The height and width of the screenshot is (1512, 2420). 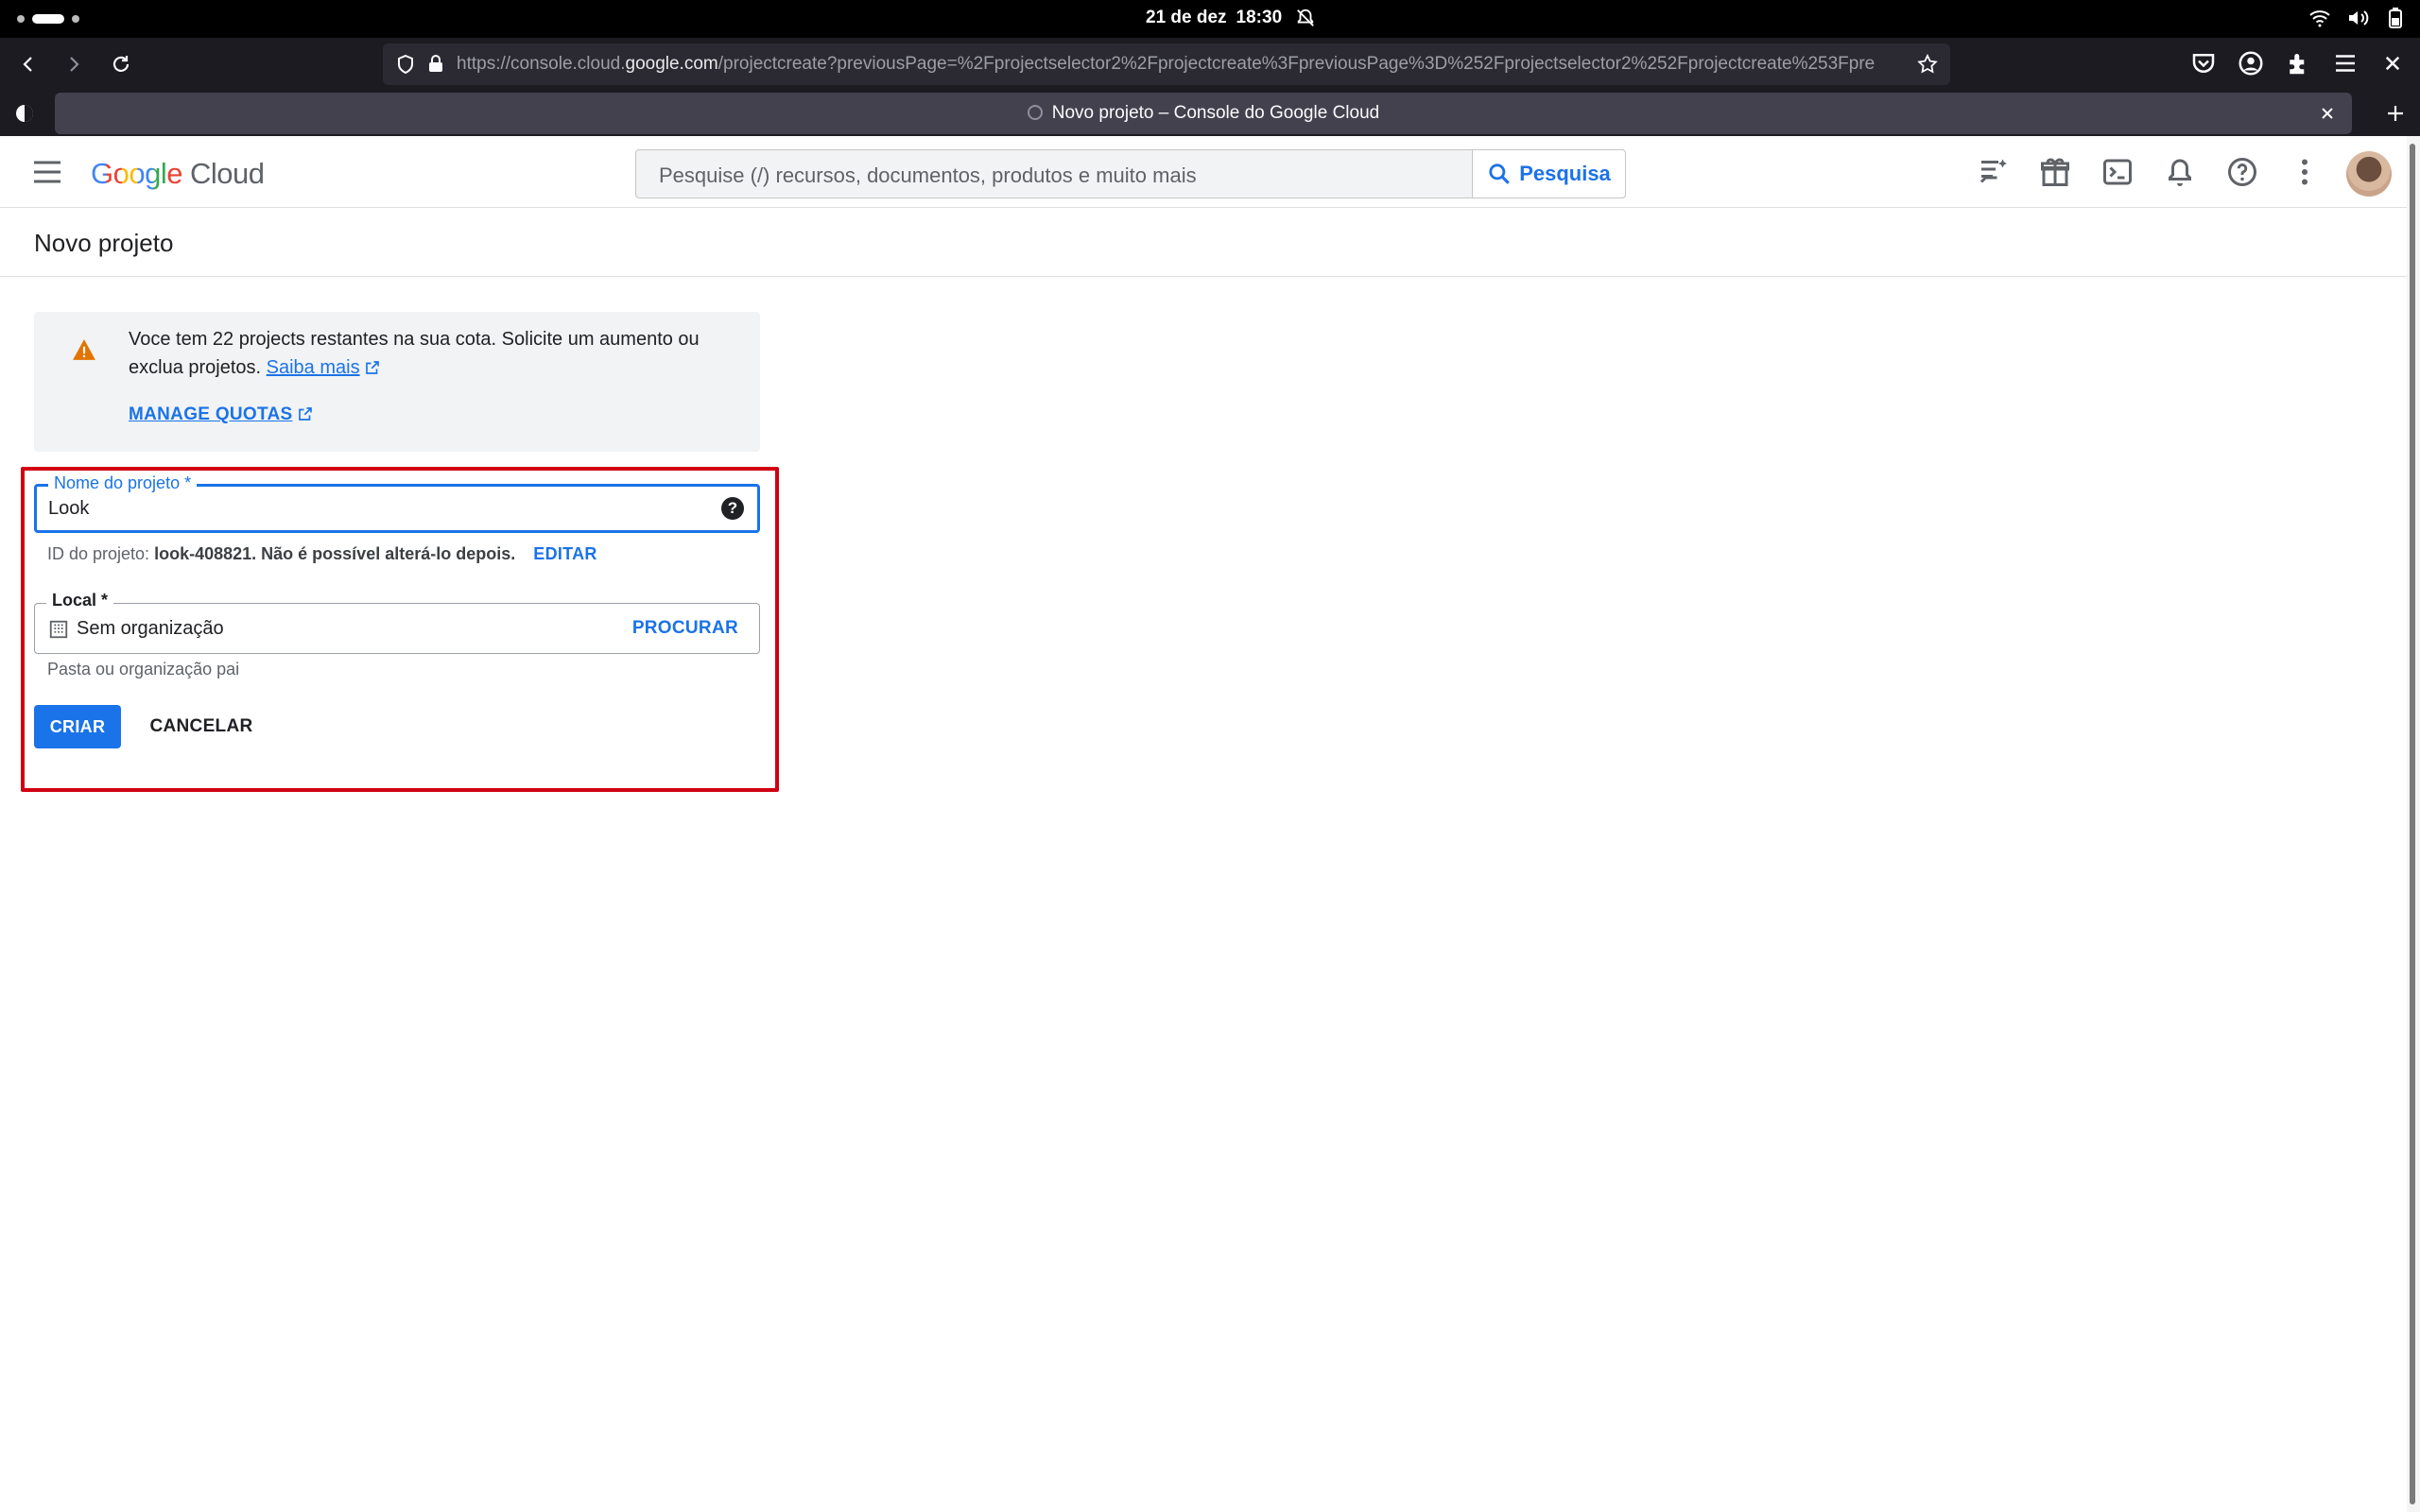 What do you see at coordinates (150, 628) in the screenshot?
I see `location-value: Sem organização` at bounding box center [150, 628].